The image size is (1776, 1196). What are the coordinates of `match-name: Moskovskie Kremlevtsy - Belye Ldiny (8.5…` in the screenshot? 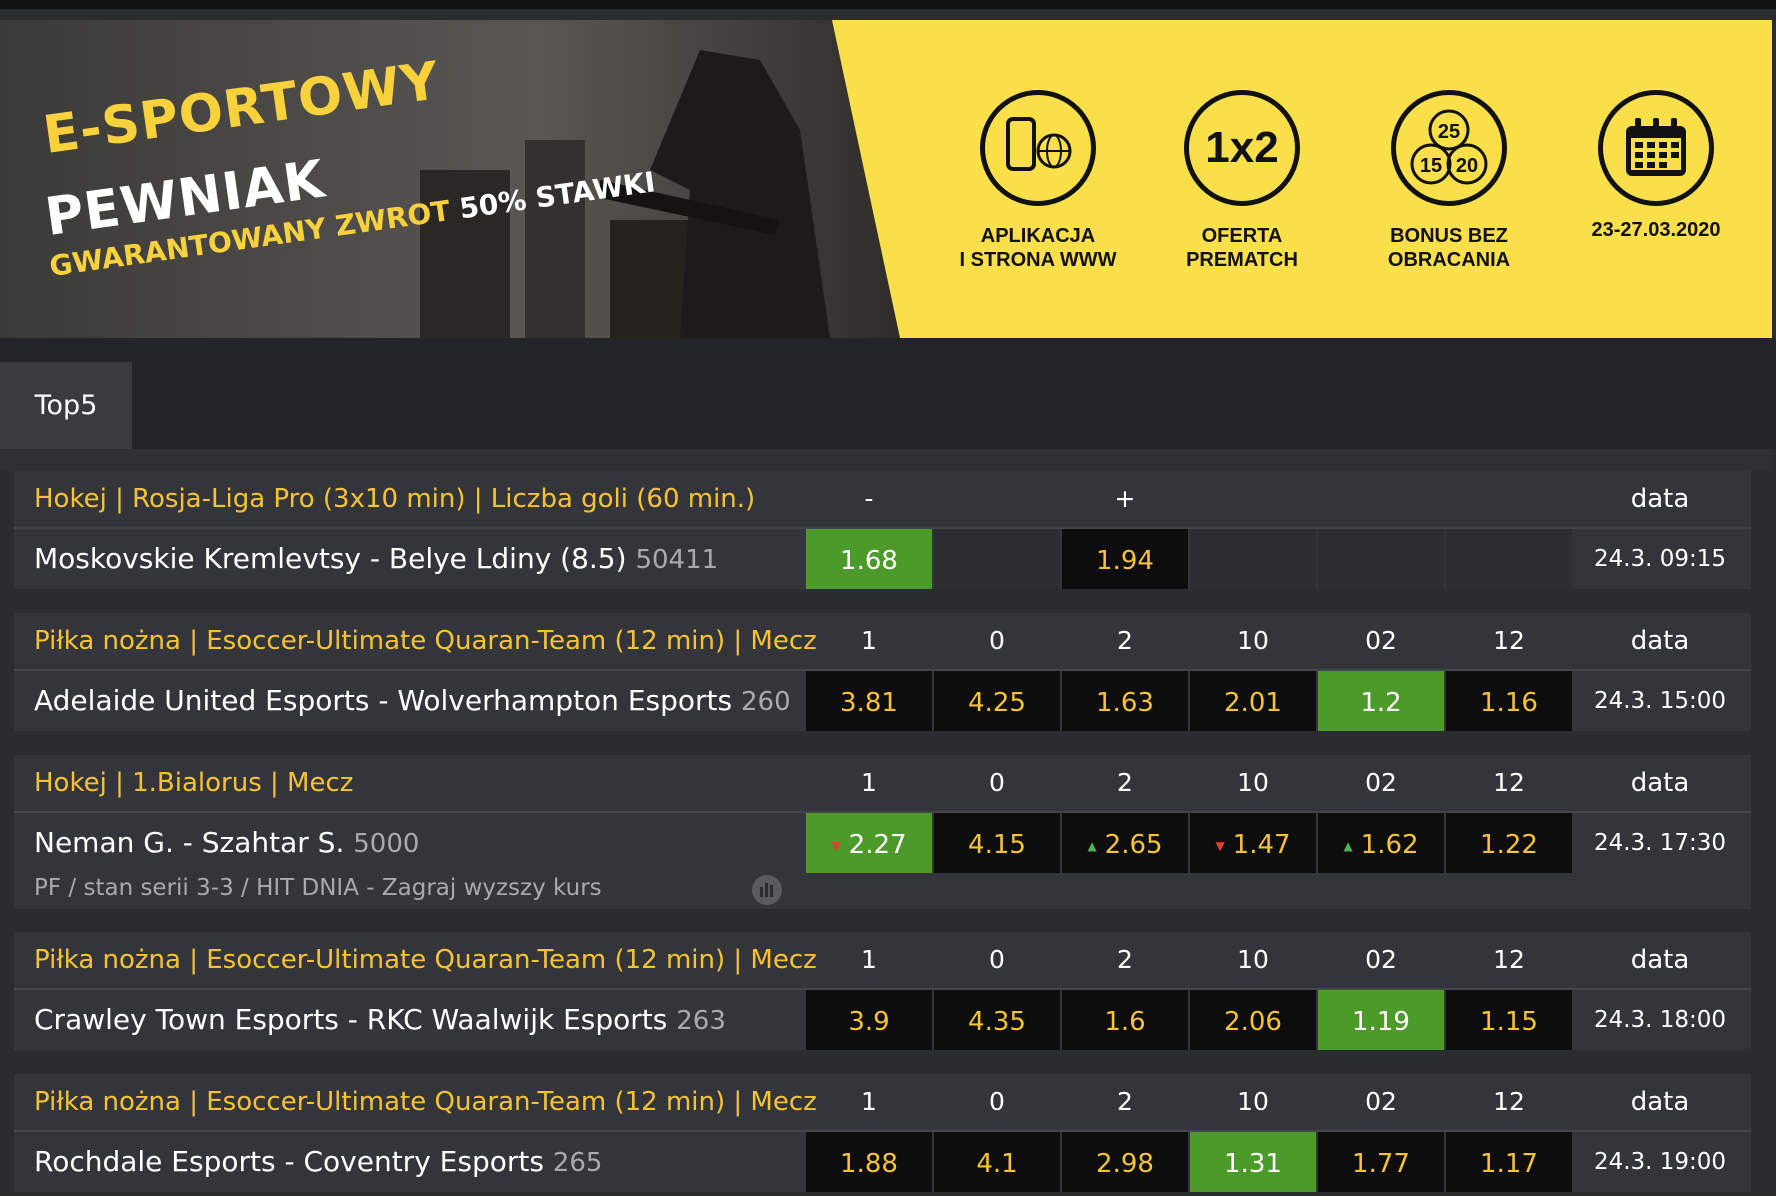 It's located at (376, 559).